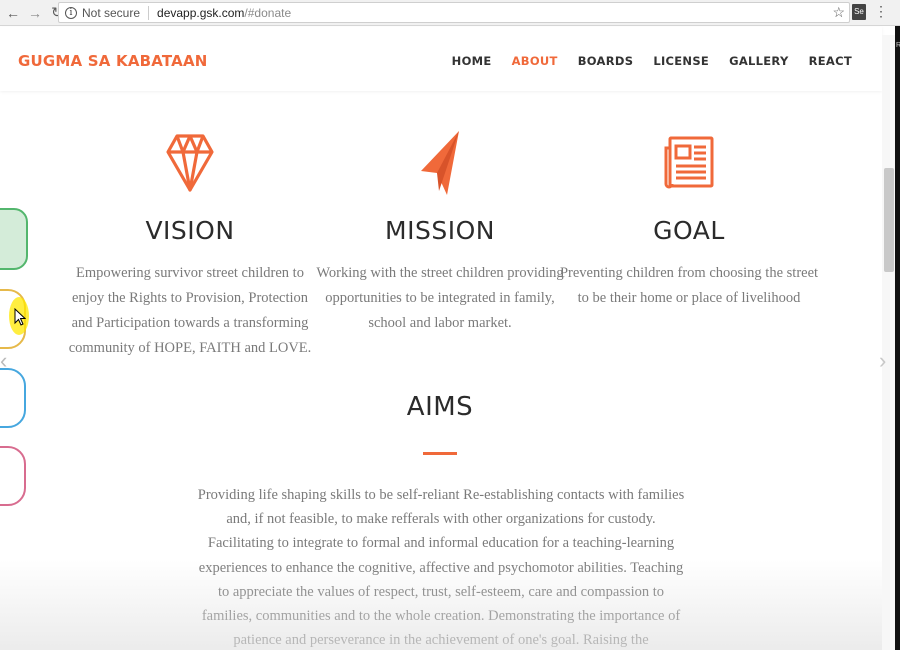 The image size is (900, 650). I want to click on aims-title: AIMS, so click(440, 407).